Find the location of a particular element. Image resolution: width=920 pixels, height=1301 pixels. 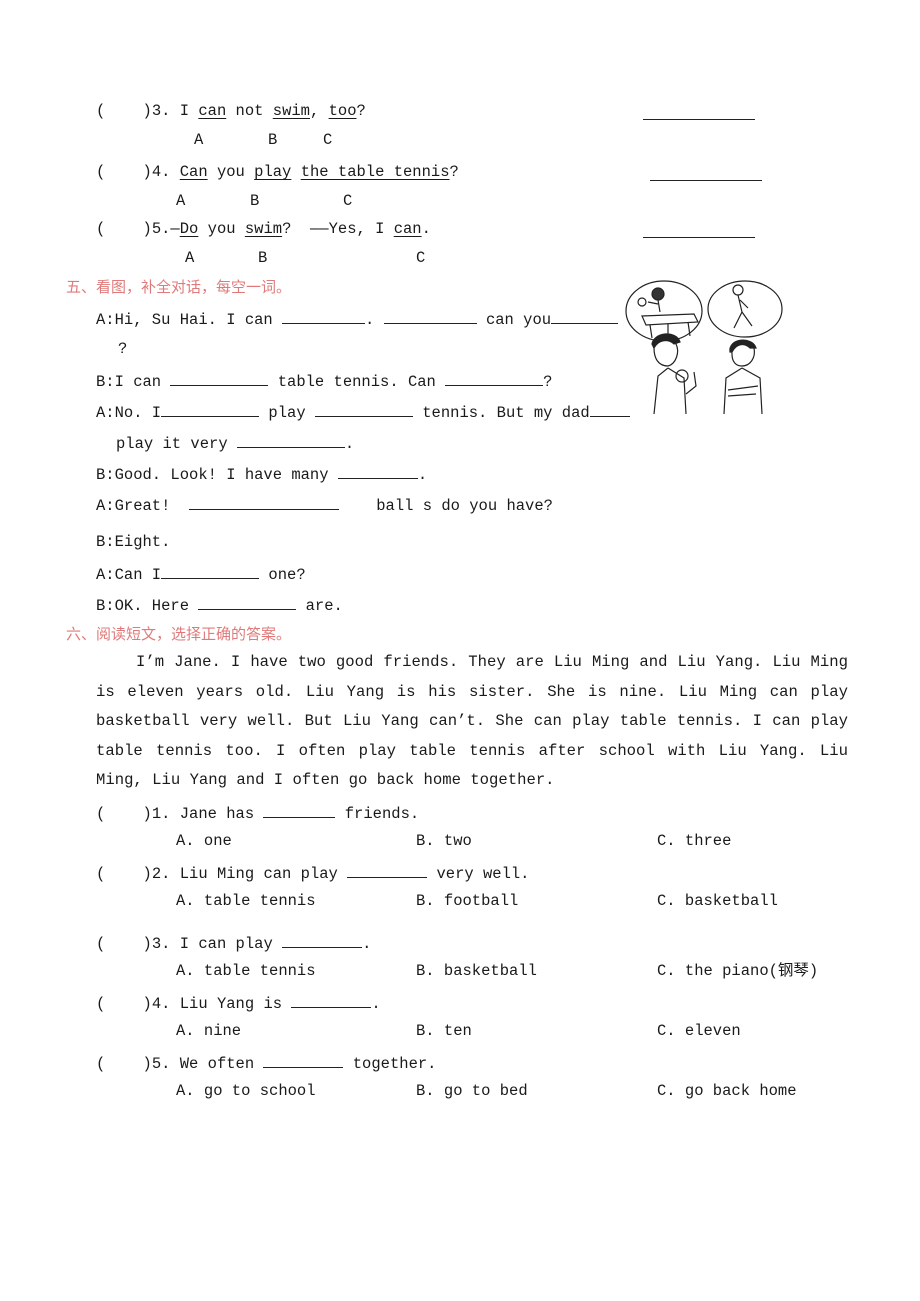

option-c: C. the piano(钢琴) is located at coordinates (737, 971).